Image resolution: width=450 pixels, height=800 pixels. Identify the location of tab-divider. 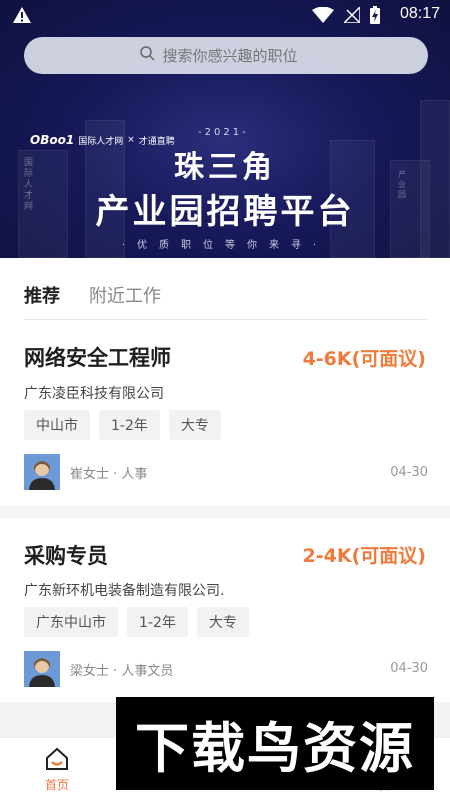
(226, 319).